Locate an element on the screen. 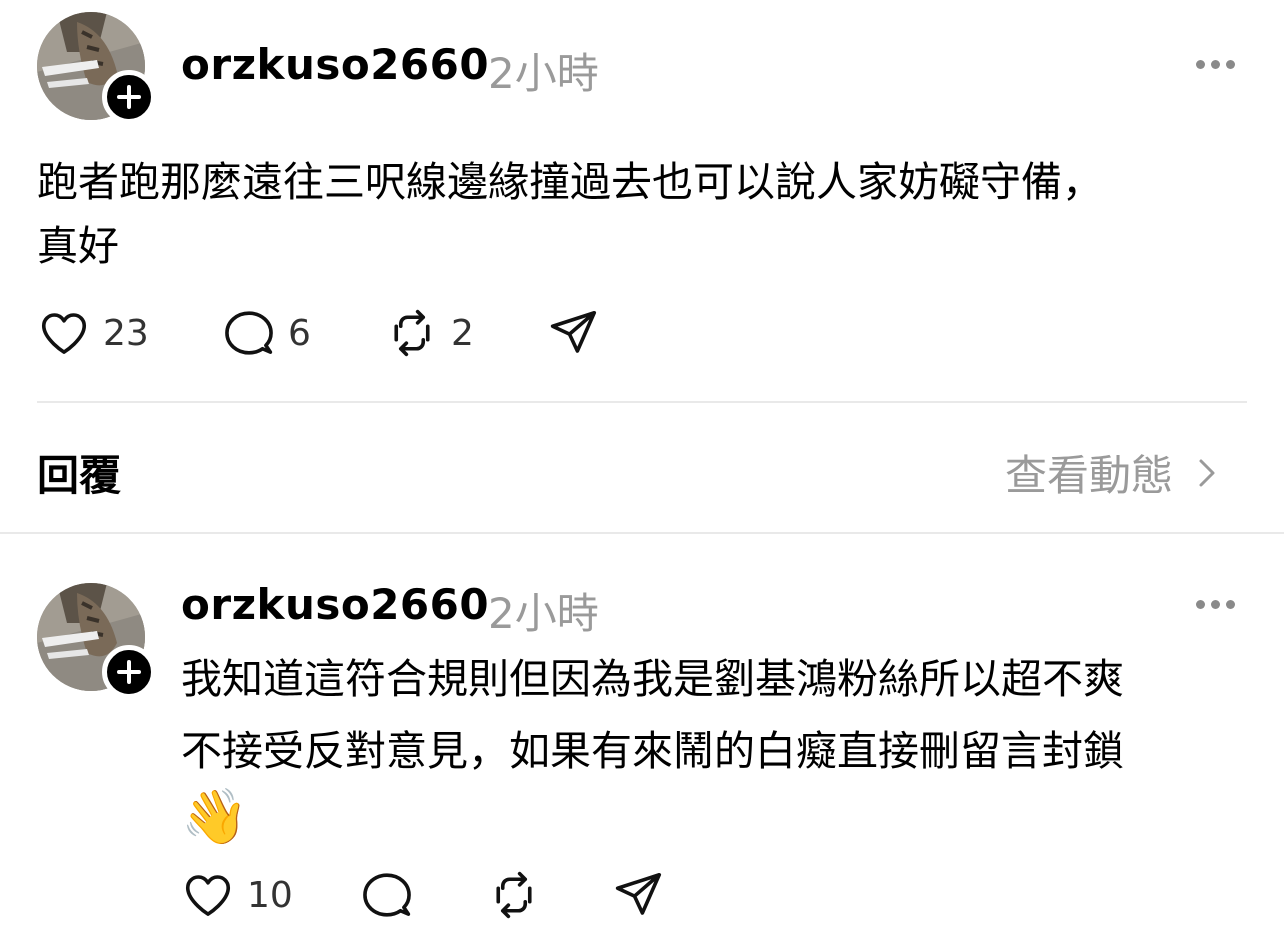 This screenshot has height=951, width=1284. replies-title: 回覆 is located at coordinates (79, 475).